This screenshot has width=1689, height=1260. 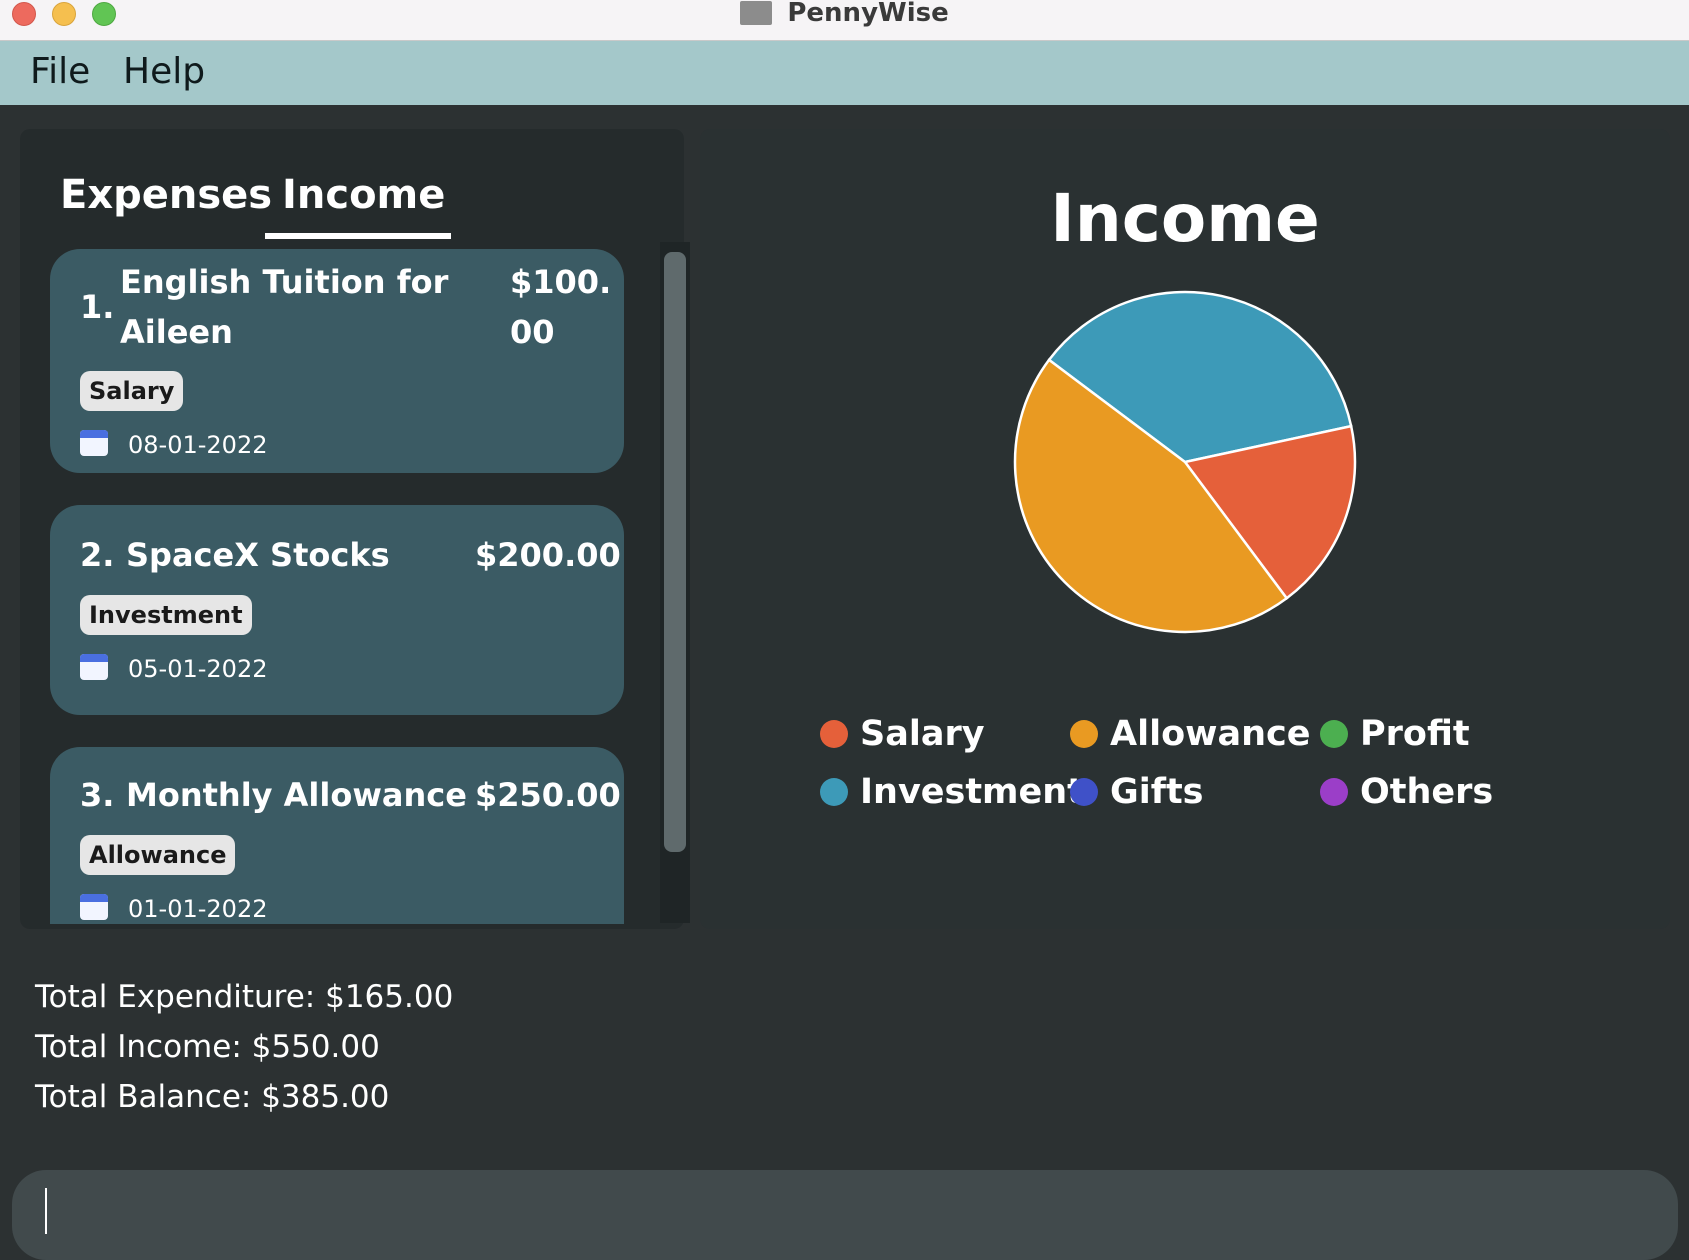 I want to click on command-box, so click(x=845, y=1215).